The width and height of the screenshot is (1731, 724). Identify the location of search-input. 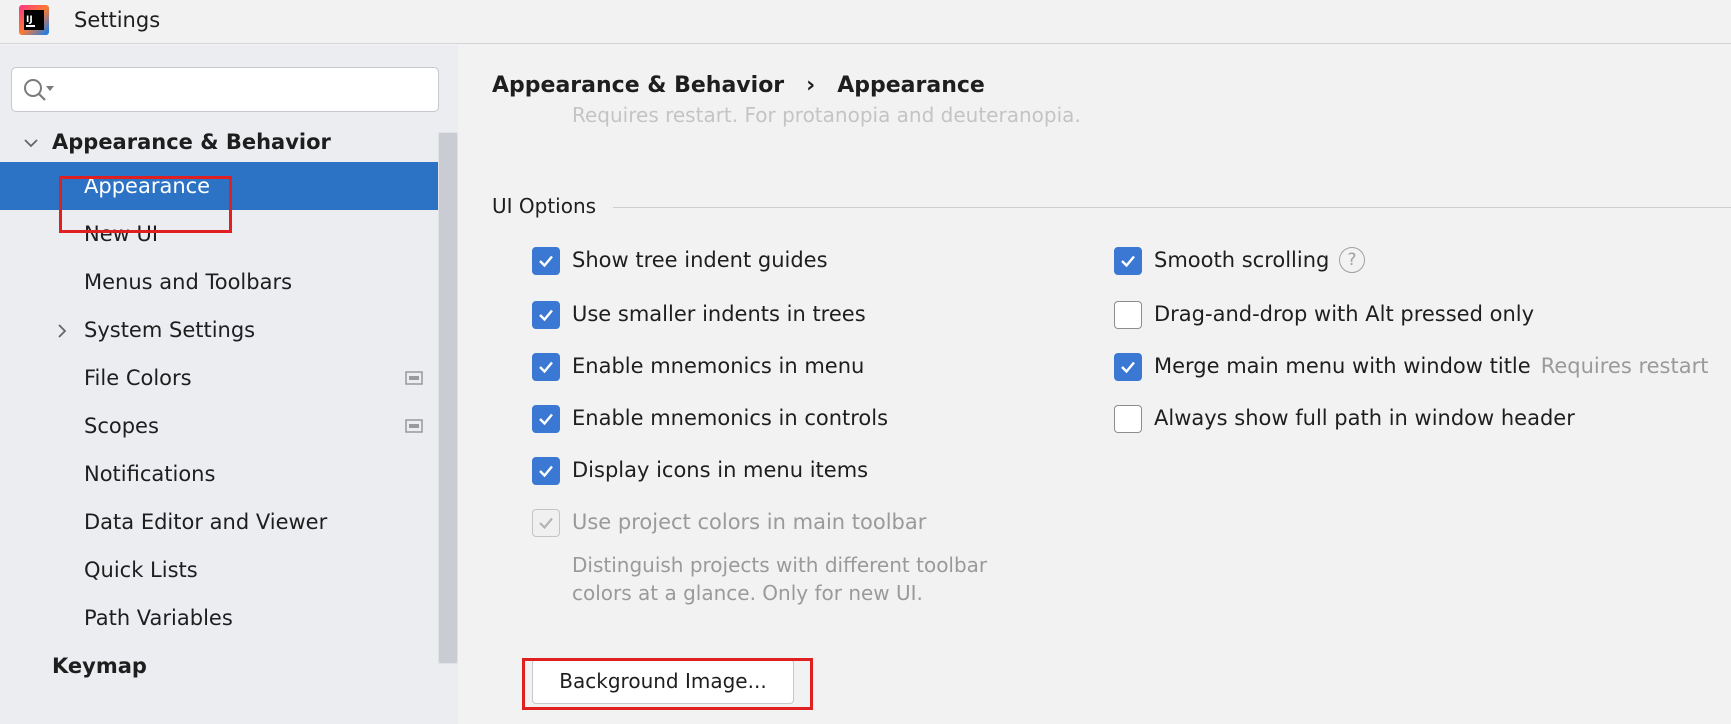
(244, 90).